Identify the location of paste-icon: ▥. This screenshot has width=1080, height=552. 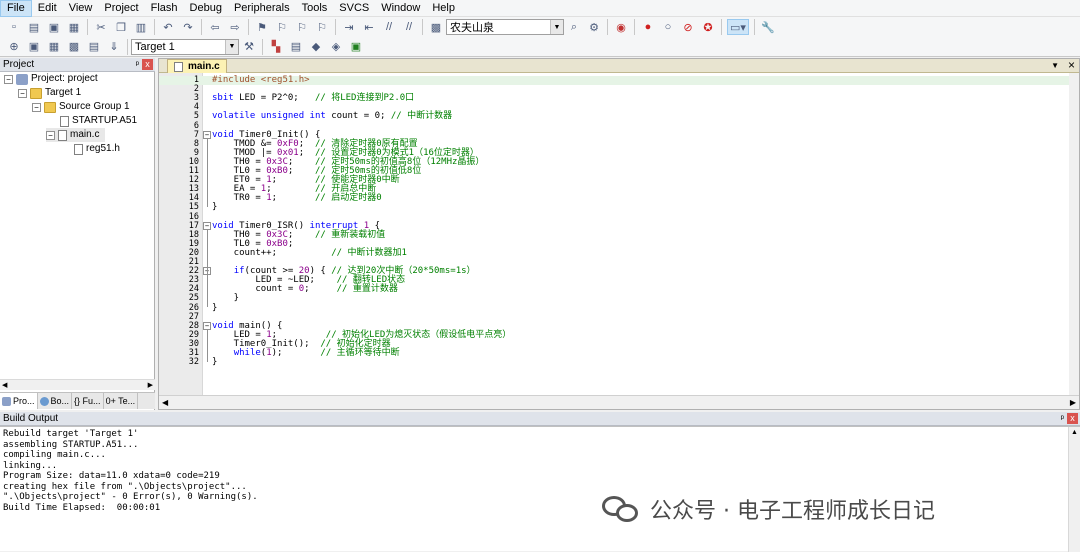
(141, 27).